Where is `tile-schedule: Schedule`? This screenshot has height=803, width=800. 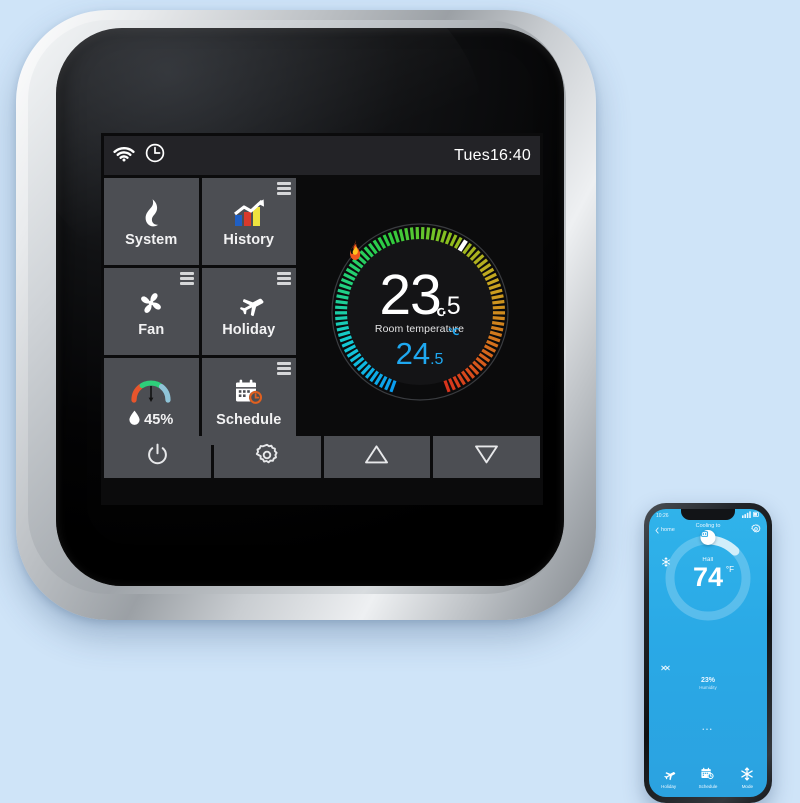
tile-schedule: Schedule is located at coordinates (249, 401).